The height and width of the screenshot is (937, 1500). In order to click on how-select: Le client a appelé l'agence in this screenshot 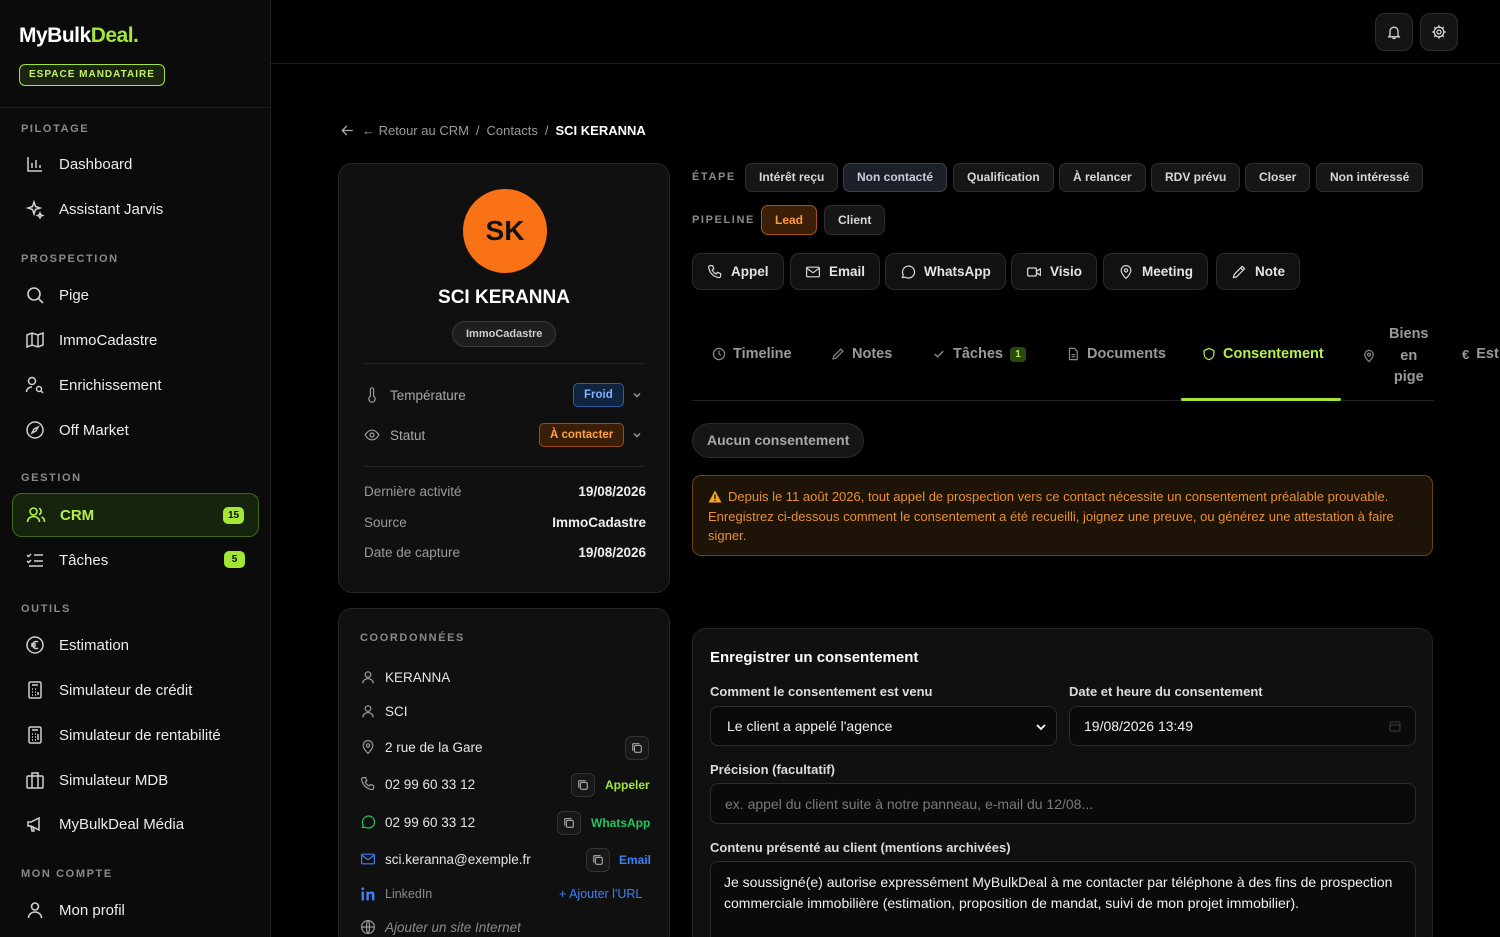, I will do `click(883, 726)`.